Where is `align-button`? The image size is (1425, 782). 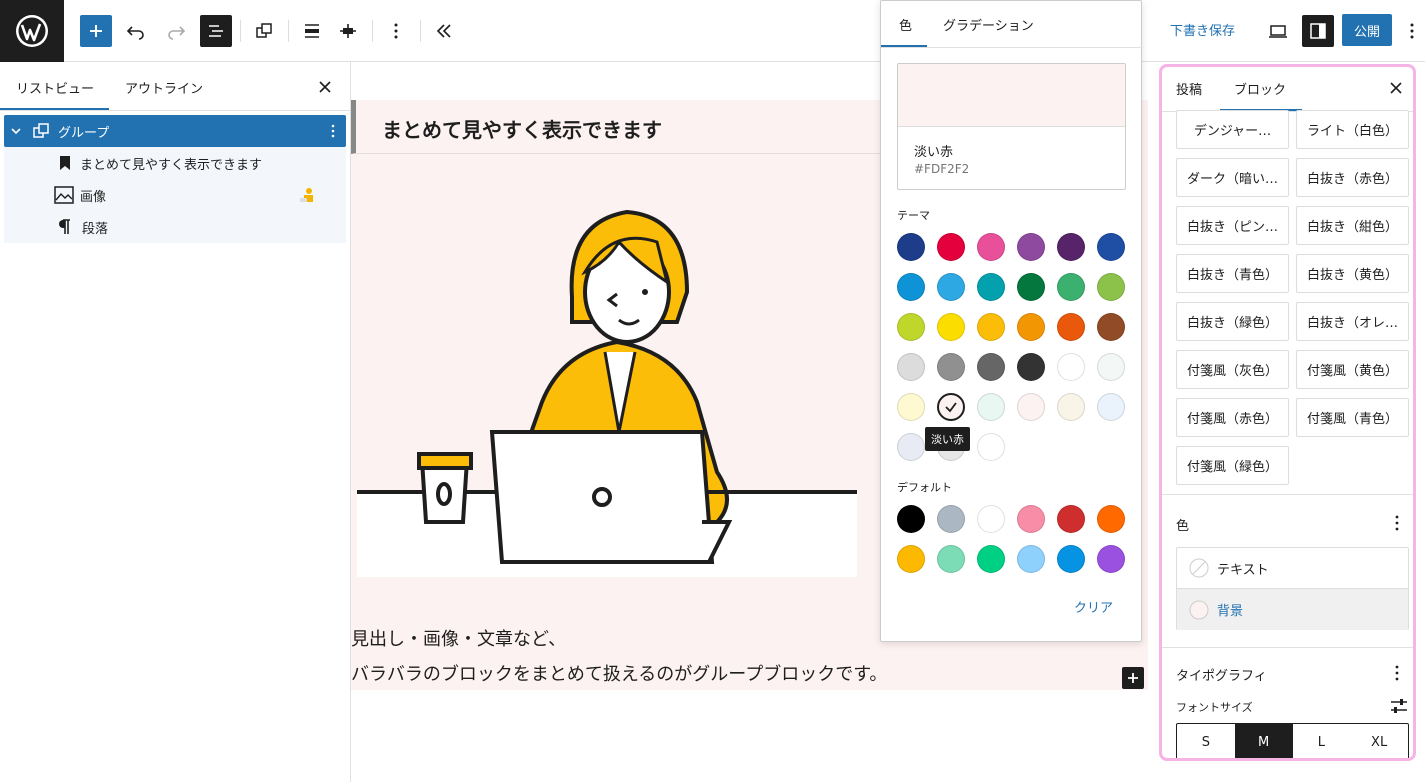
align-button is located at coordinates (312, 31).